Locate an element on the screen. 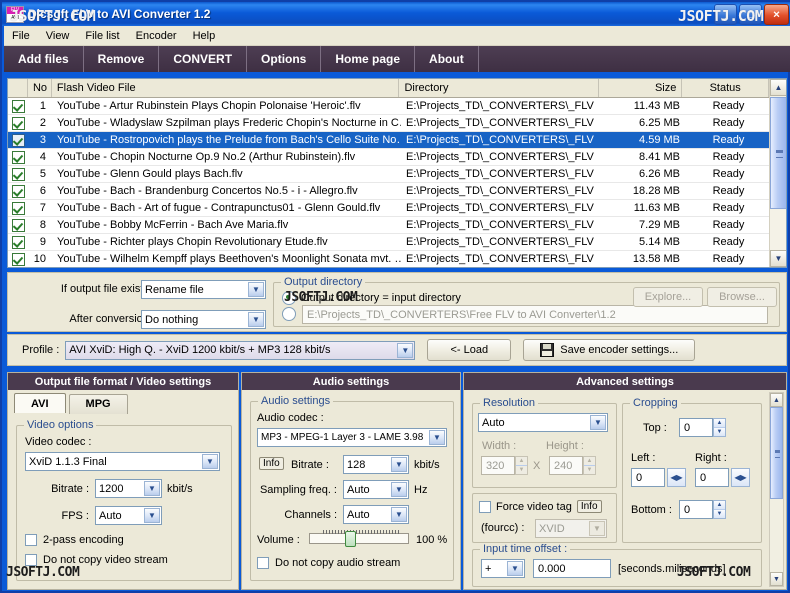 The width and height of the screenshot is (790, 593). options-button: Options is located at coordinates (284, 59).